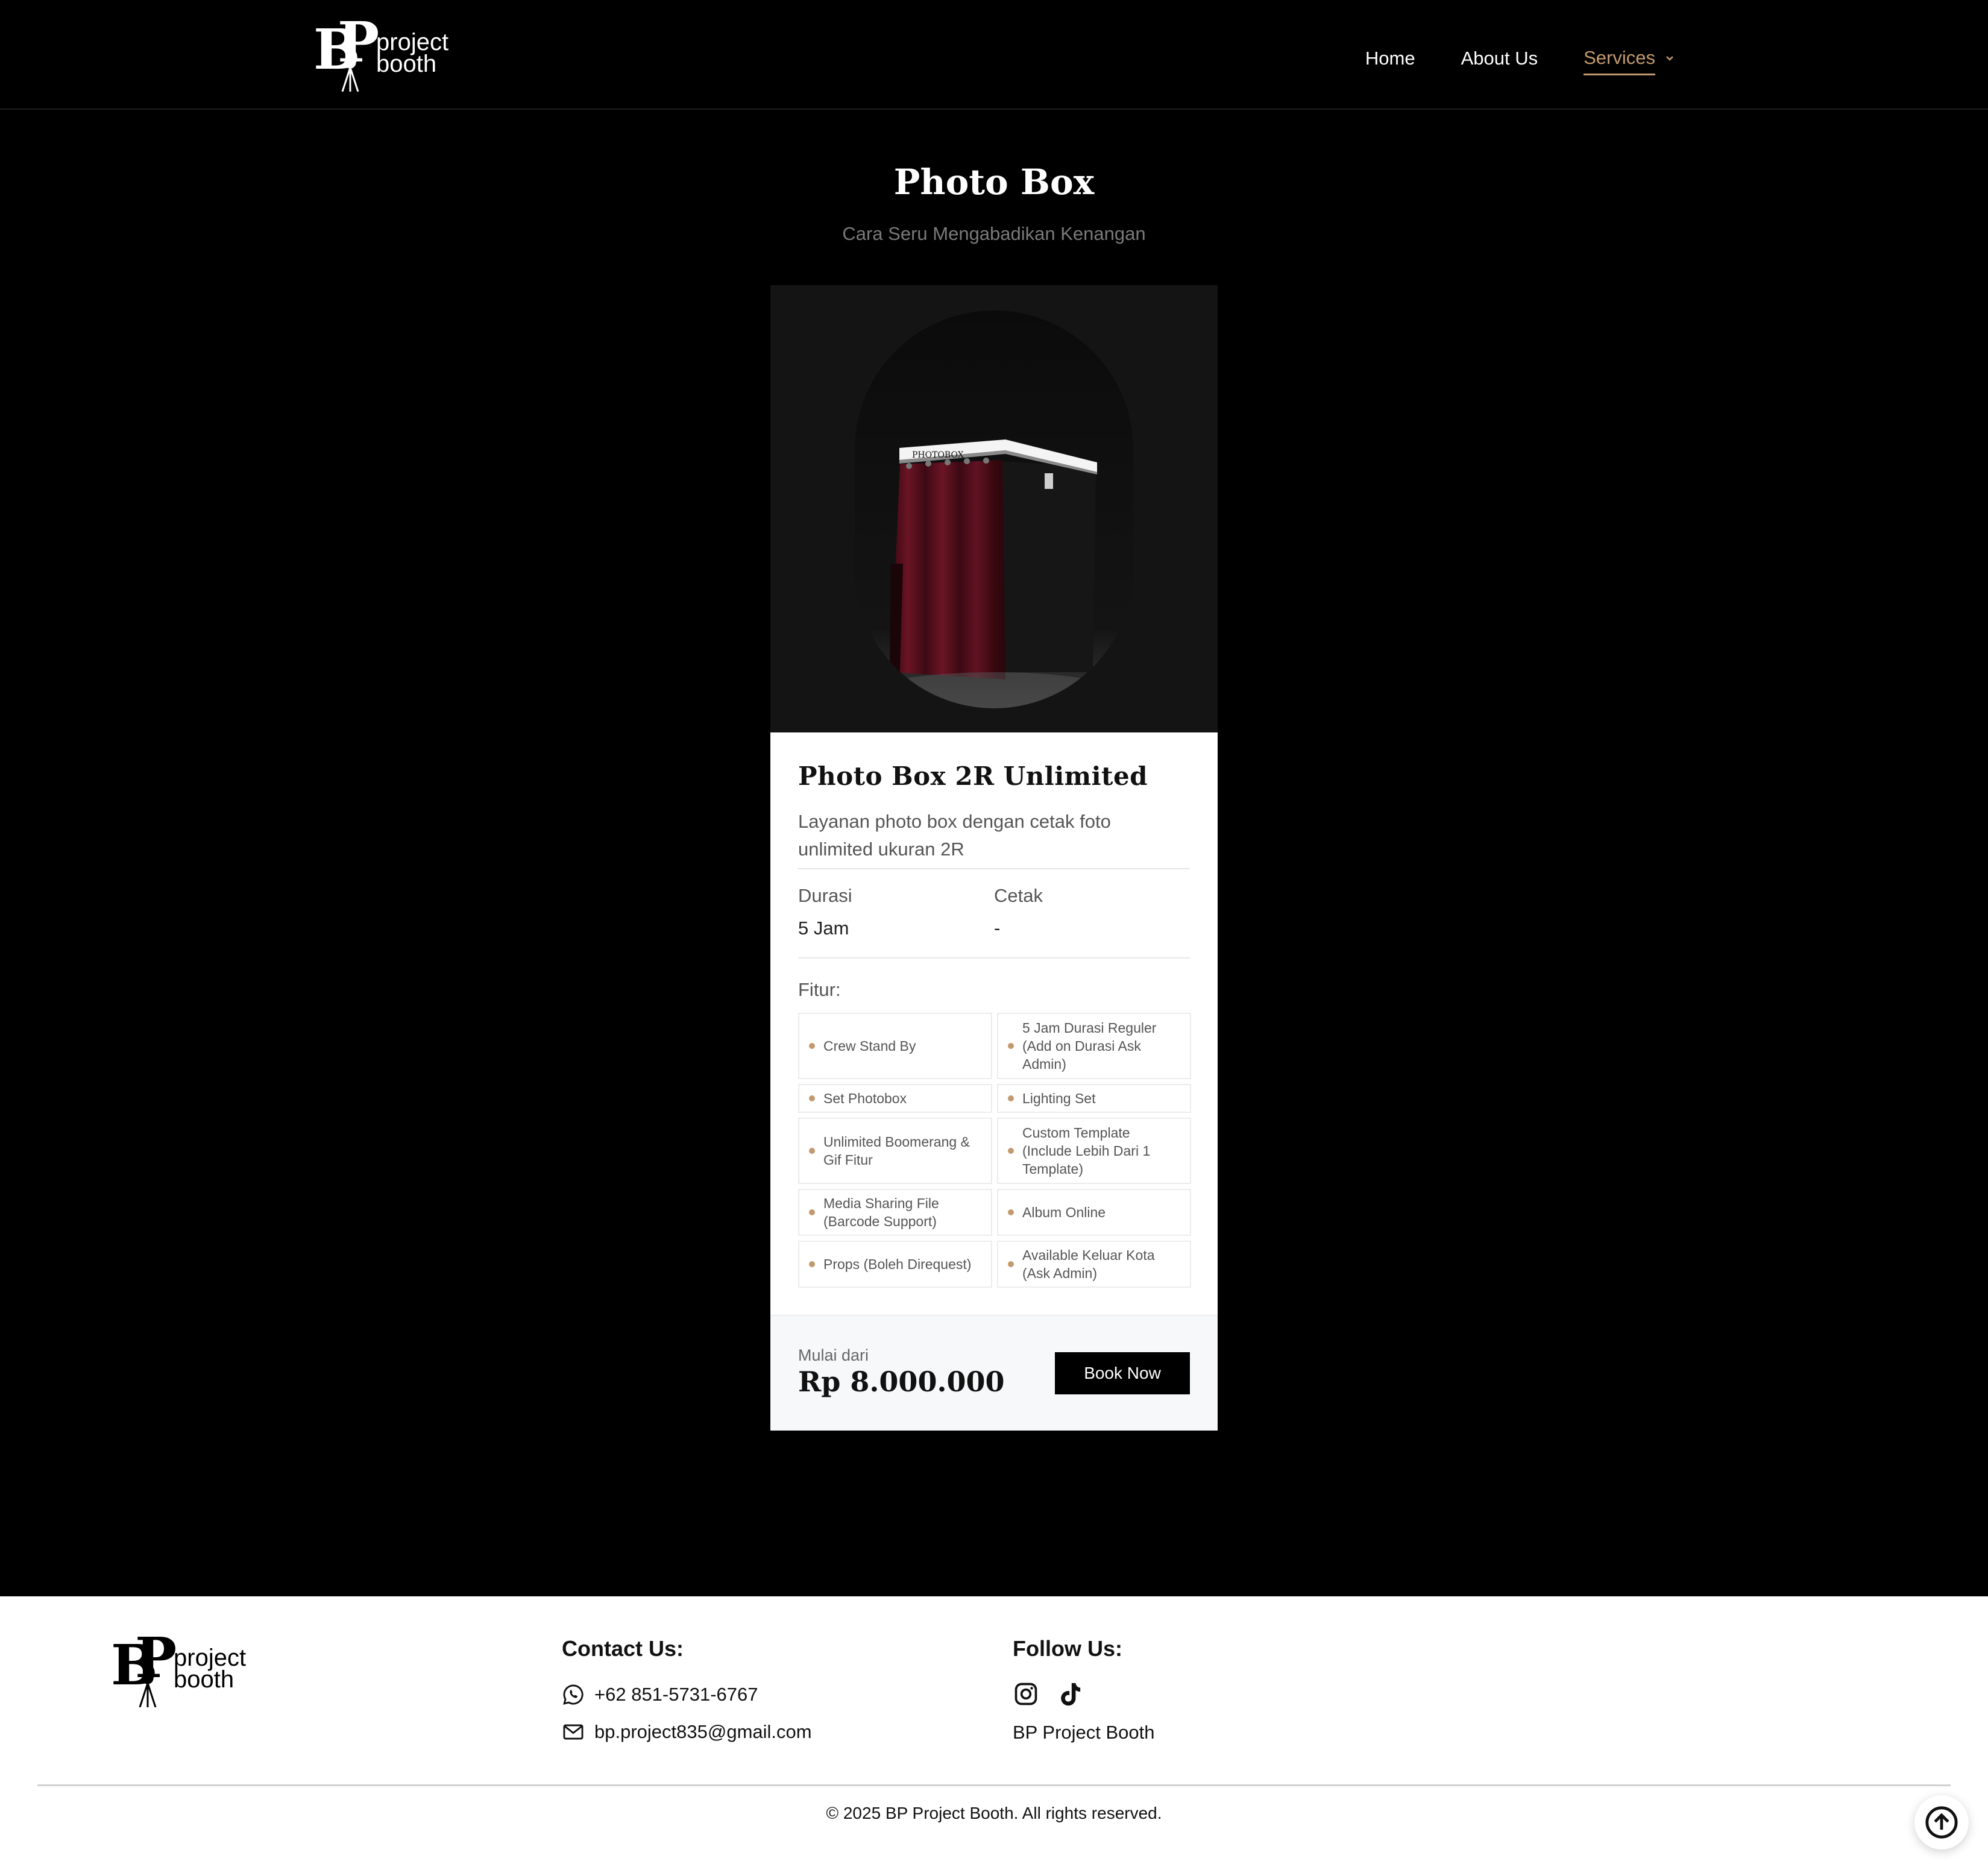  I want to click on page-title: Photo Box, so click(994, 182).